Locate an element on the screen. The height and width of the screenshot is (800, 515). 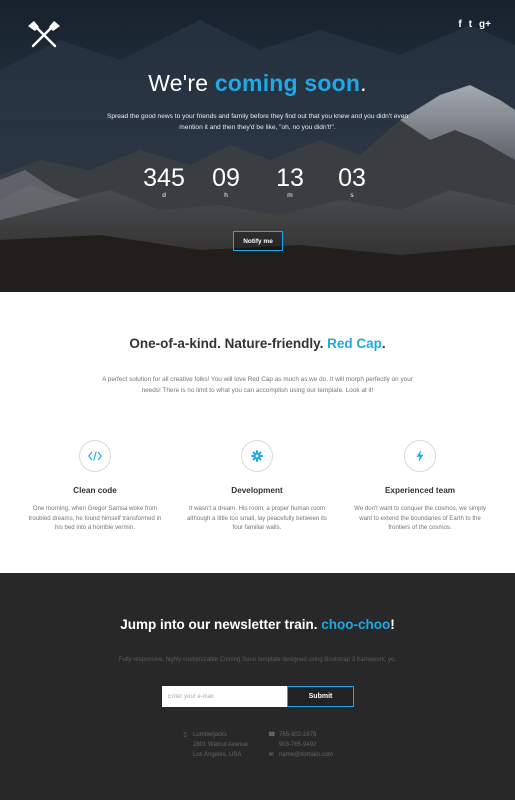
gear-icon is located at coordinates (257, 456).